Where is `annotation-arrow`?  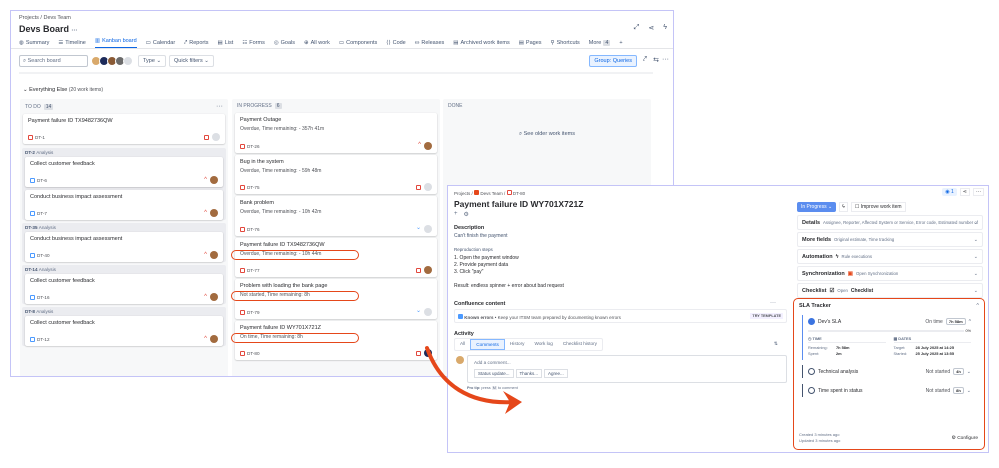
annotation-arrow is located at coordinates (473, 380).